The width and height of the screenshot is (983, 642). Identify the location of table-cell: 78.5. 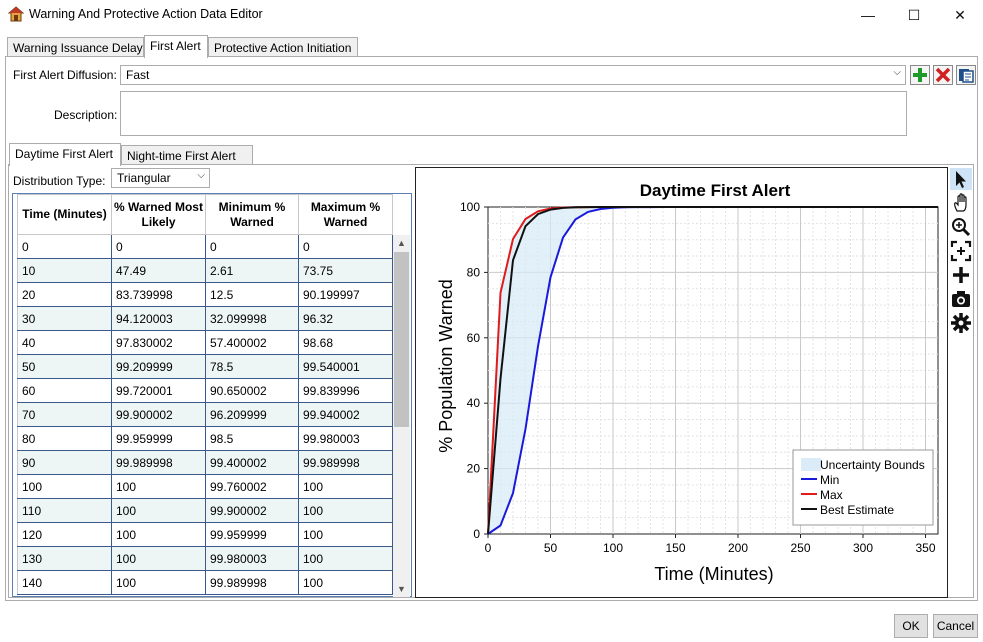
(252, 366).